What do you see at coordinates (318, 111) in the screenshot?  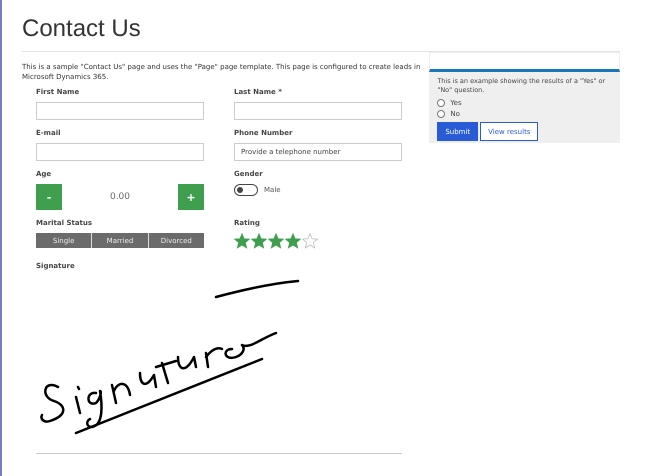 I see `last-name-field` at bounding box center [318, 111].